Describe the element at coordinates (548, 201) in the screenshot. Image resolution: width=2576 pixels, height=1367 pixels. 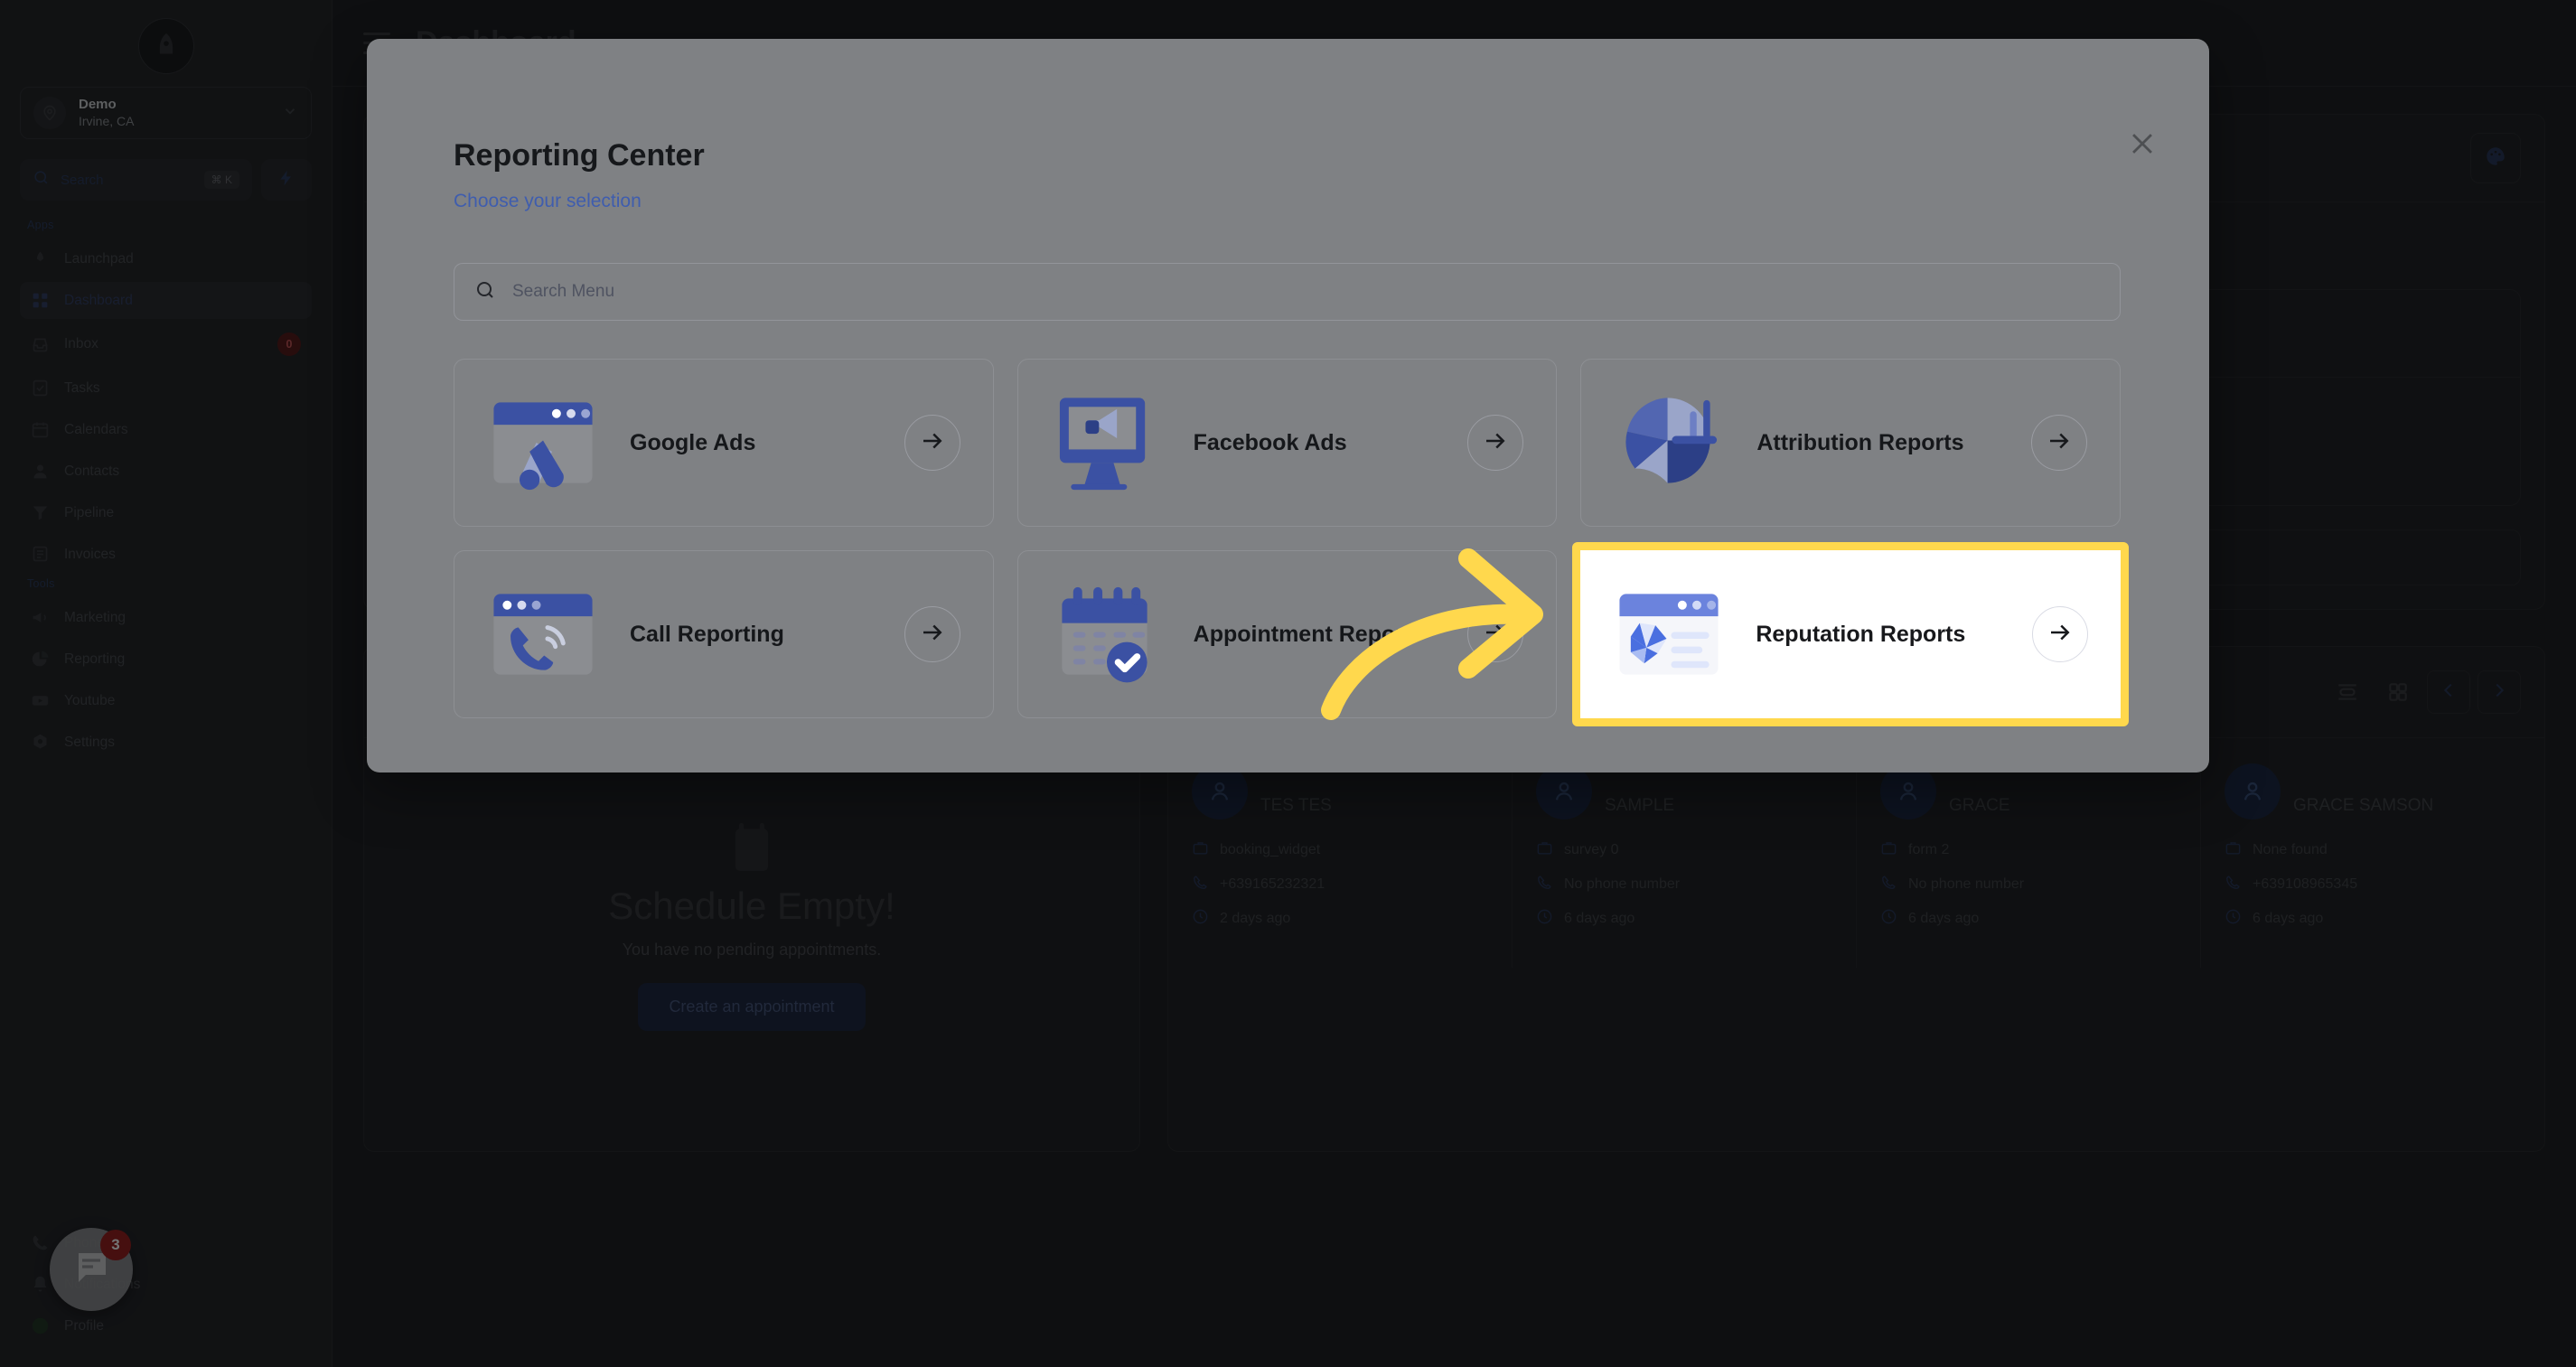
I see `modal-subtitle: Choose your selection` at that location.